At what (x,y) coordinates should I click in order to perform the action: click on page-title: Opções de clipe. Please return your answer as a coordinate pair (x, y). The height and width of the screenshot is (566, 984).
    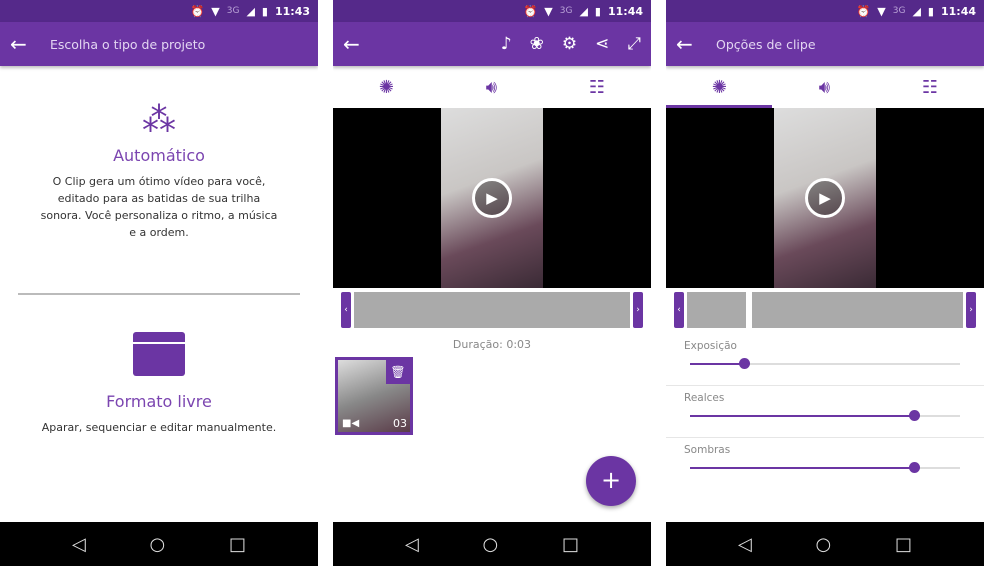
    Looking at the image, I should click on (766, 44).